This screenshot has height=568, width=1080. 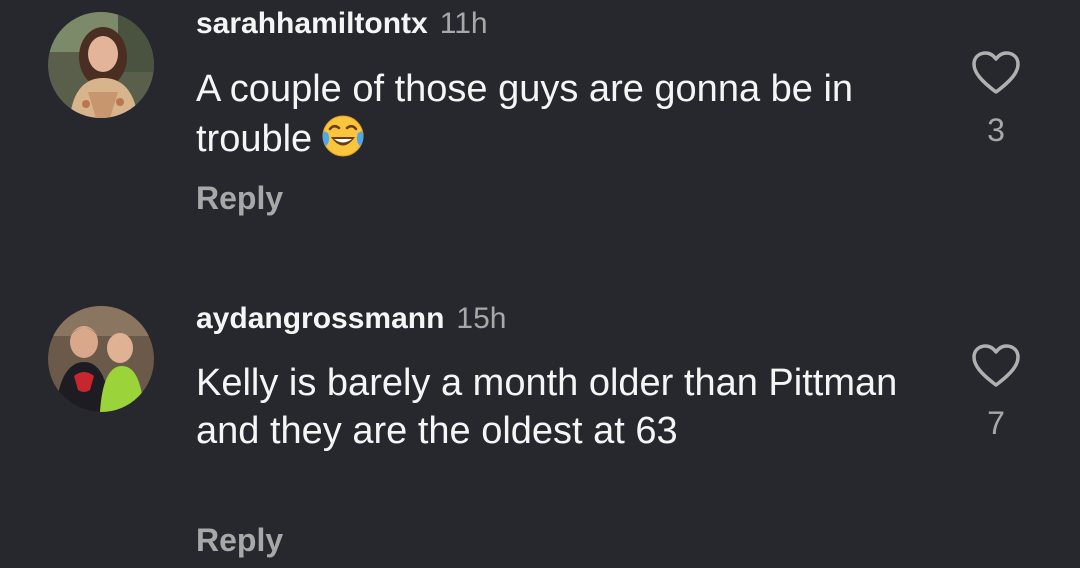 What do you see at coordinates (343, 136) in the screenshot?
I see `face-with-tears-of-joy-icon` at bounding box center [343, 136].